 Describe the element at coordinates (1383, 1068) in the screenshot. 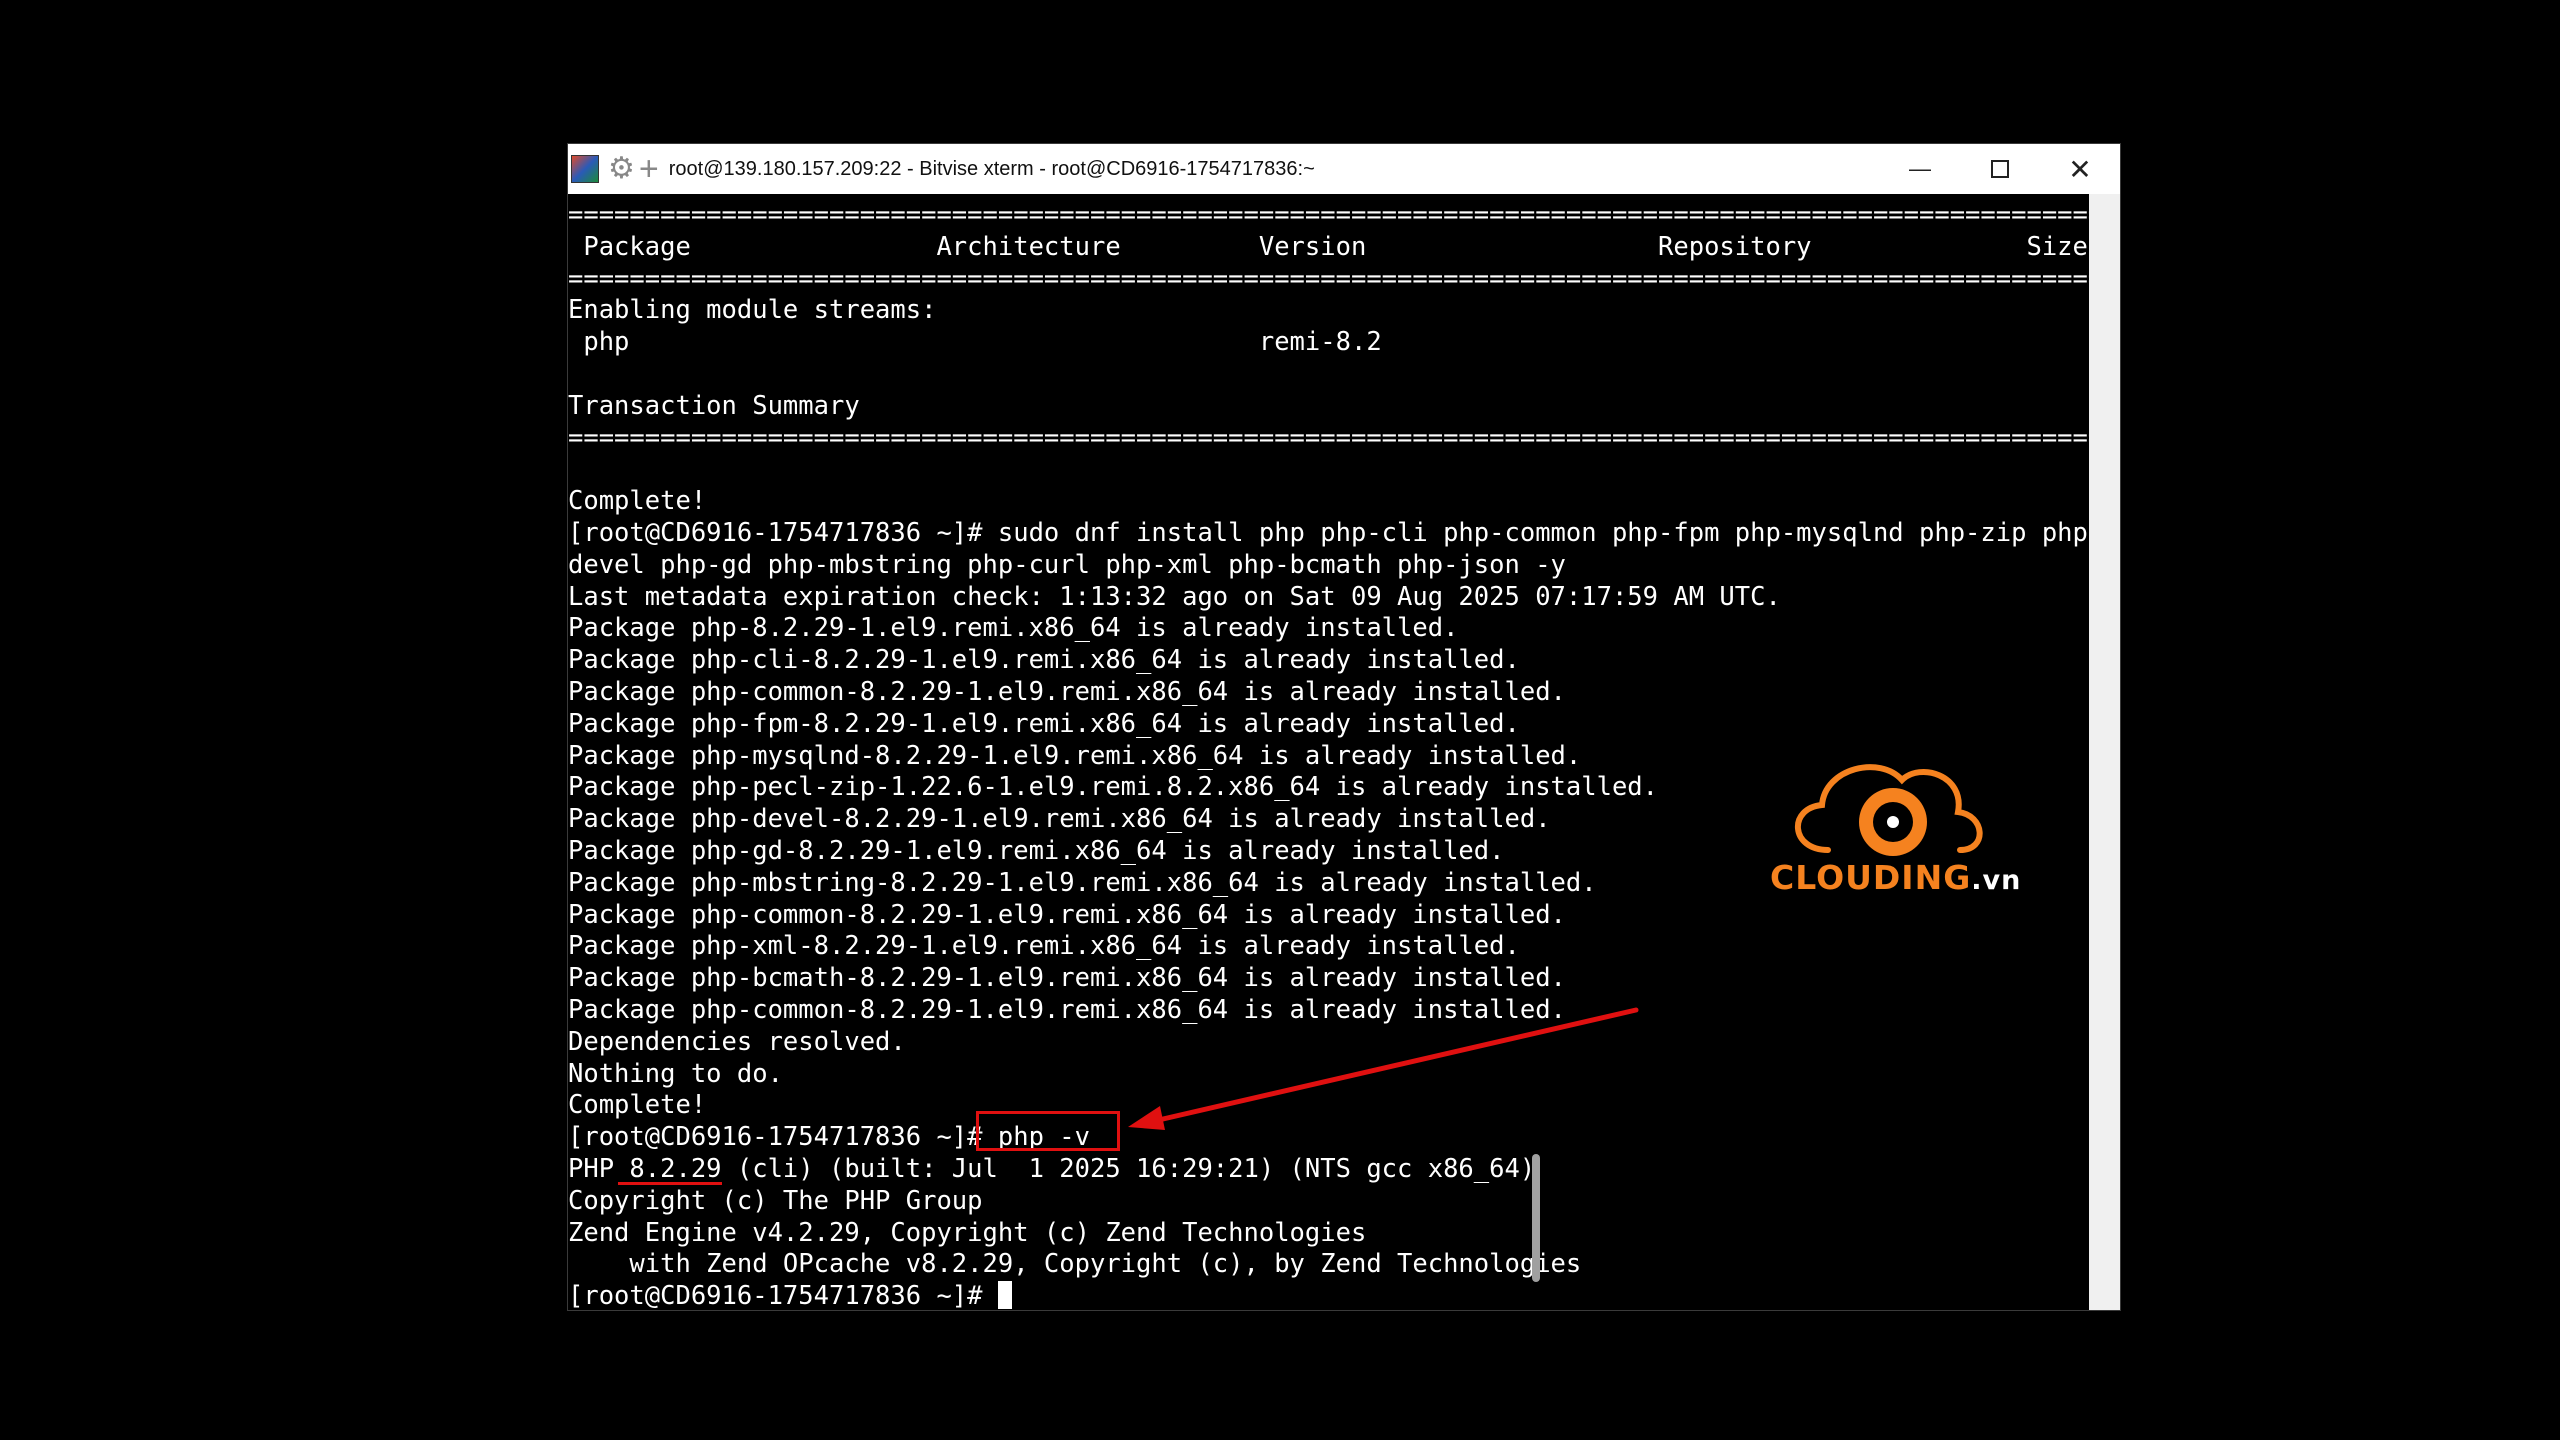

I see `annotation-arrow` at that location.